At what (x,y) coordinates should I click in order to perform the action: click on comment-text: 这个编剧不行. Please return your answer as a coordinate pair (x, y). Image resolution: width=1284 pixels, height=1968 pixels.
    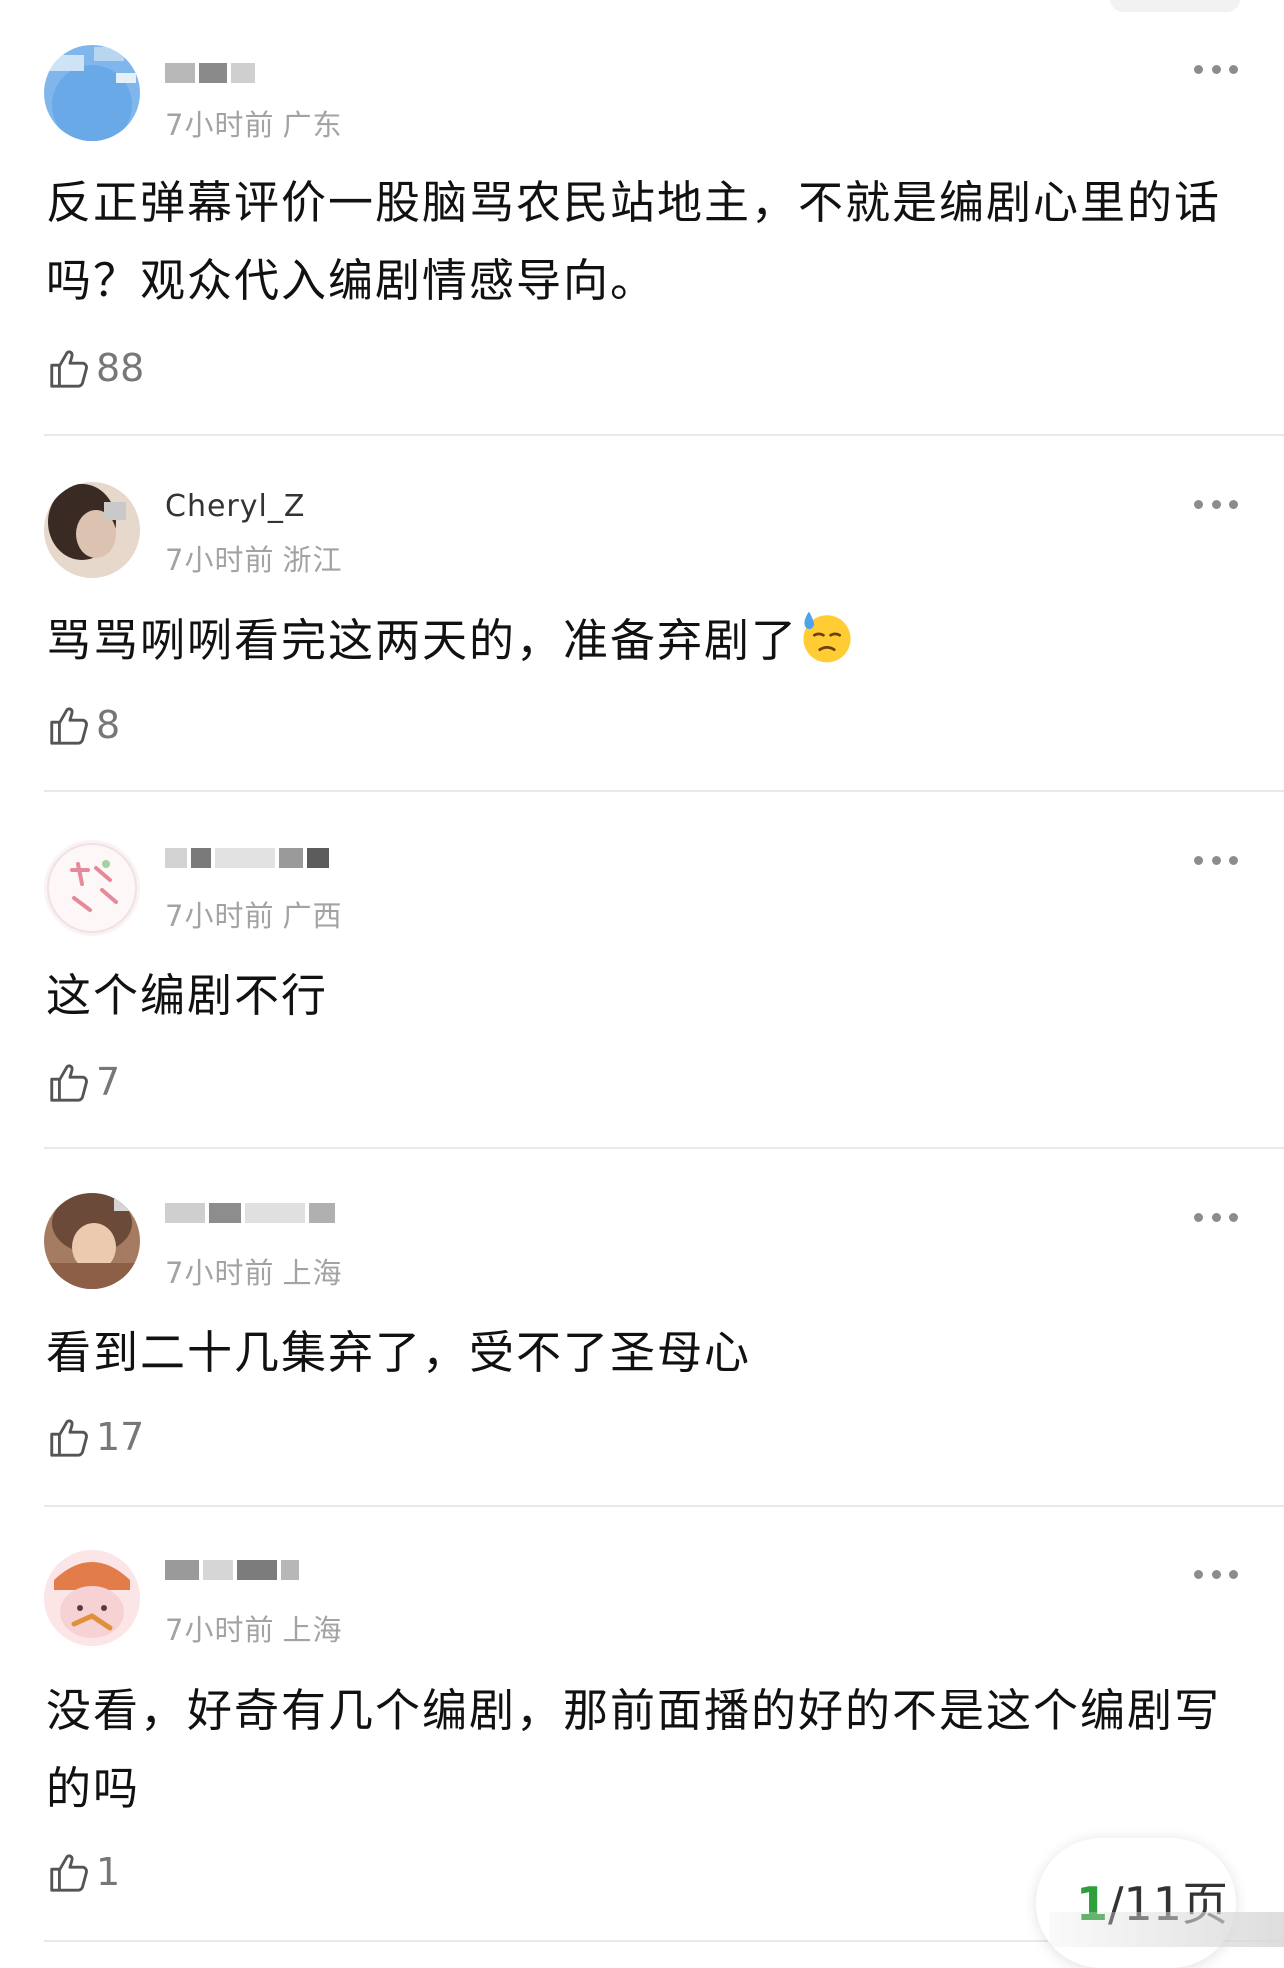
    Looking at the image, I should click on (187, 995).